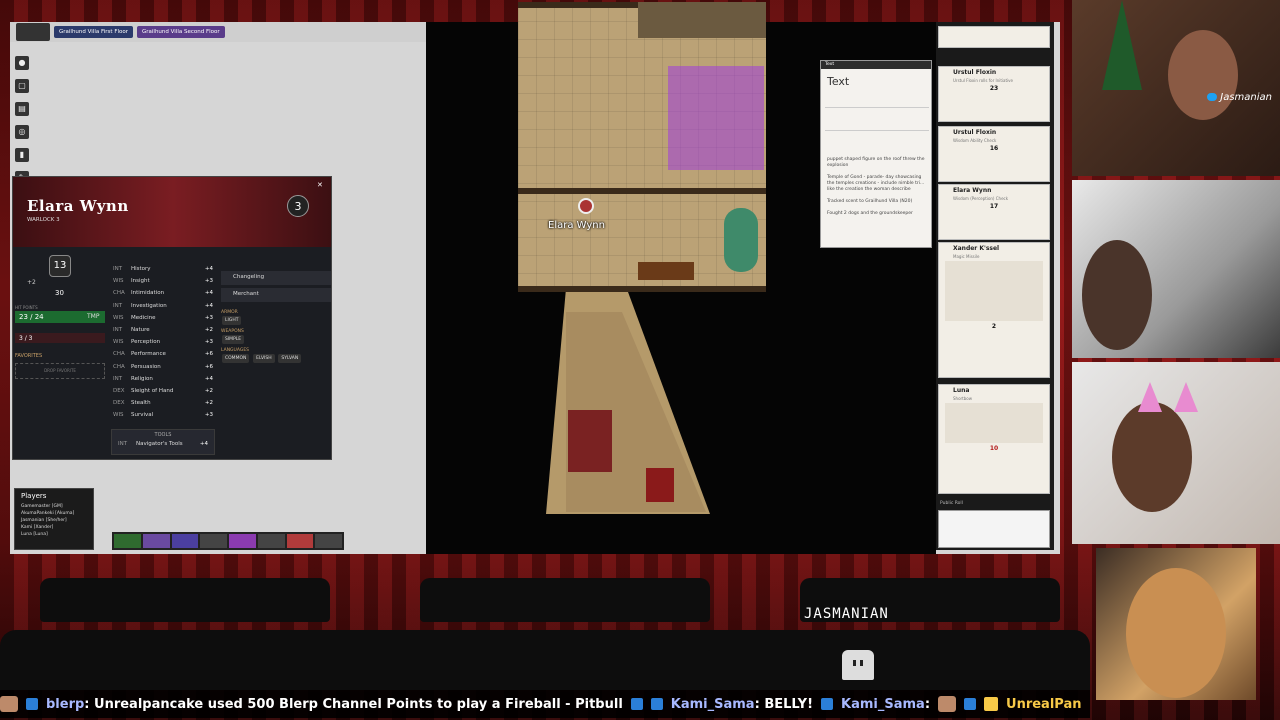 The width and height of the screenshot is (1280, 720). I want to click on theater-seat, so click(565, 600).